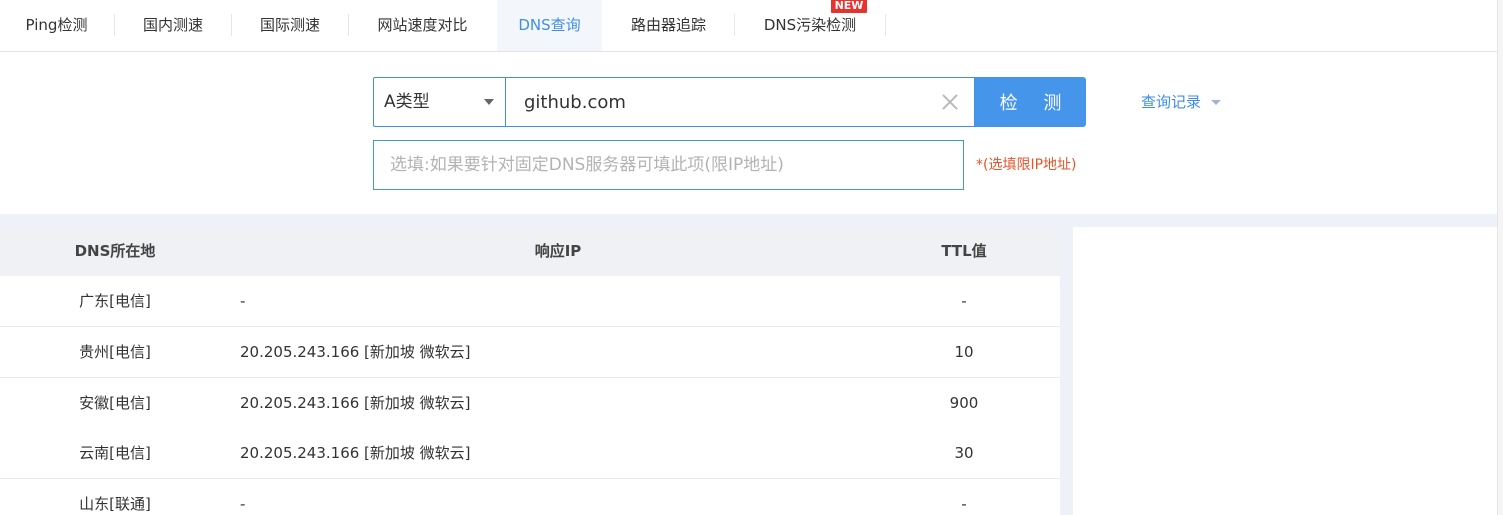 The image size is (1503, 515). What do you see at coordinates (115, 403) in the screenshot?
I see `cell-location: 安徽[电信]` at bounding box center [115, 403].